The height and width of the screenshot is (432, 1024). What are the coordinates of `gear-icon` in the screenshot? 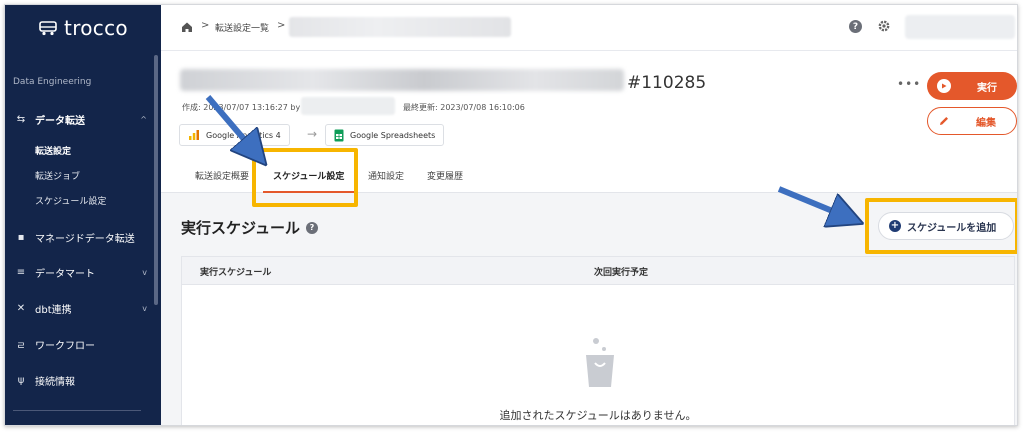 It's located at (884, 26).